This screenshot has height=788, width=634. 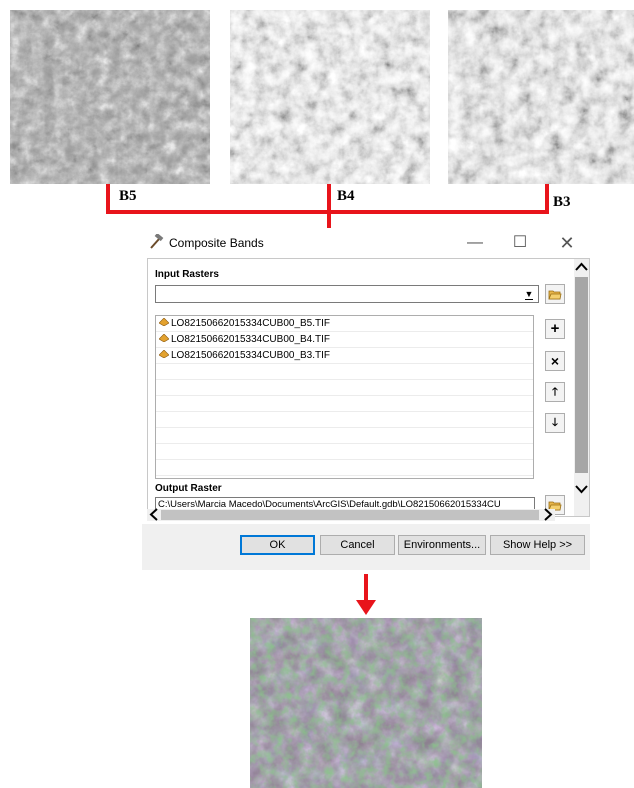 I want to click on input-rasters-label: Input Rasters, so click(x=187, y=274).